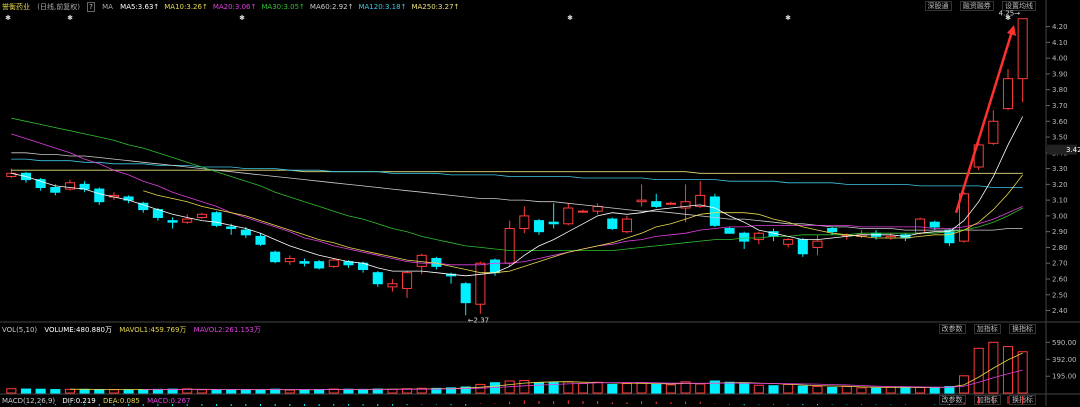 This screenshot has height=407, width=1080. What do you see at coordinates (1064, 343) in the screenshot?
I see `volume-tick-label: 590.00` at bounding box center [1064, 343].